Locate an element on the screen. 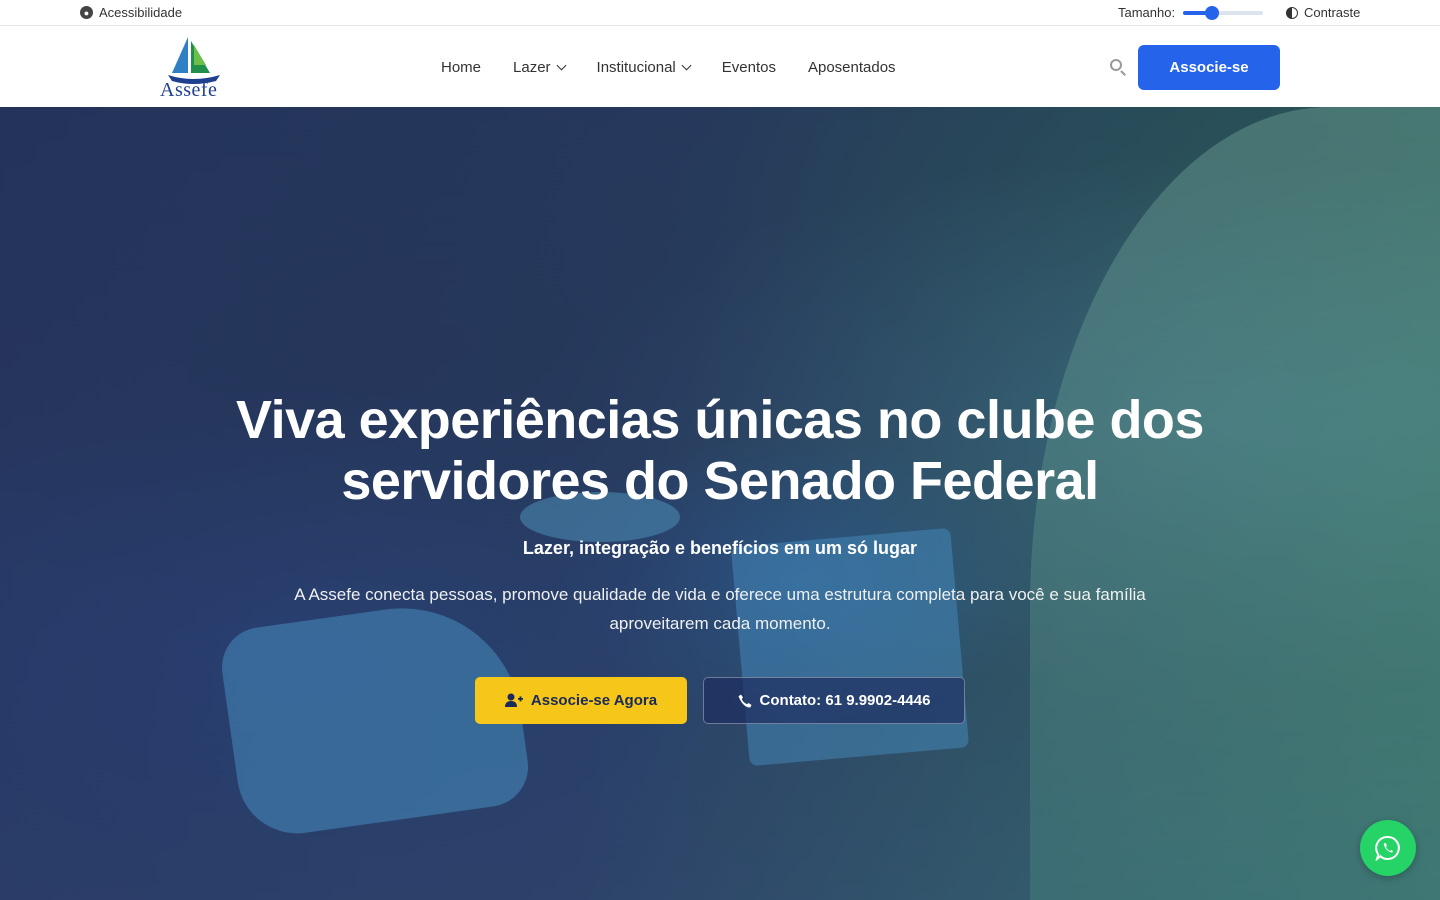 This screenshot has height=900, width=1440. nav-aposentados: Aposentados is located at coordinates (852, 67).